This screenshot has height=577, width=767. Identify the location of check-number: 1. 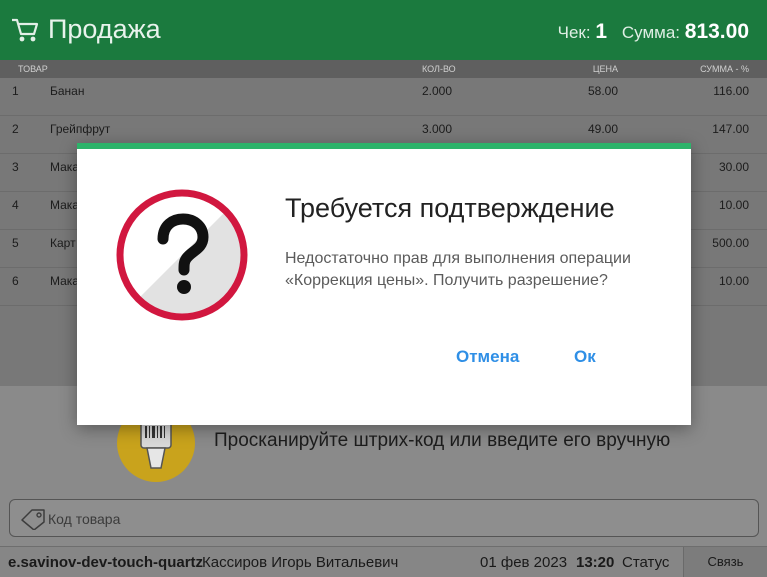
(601, 31).